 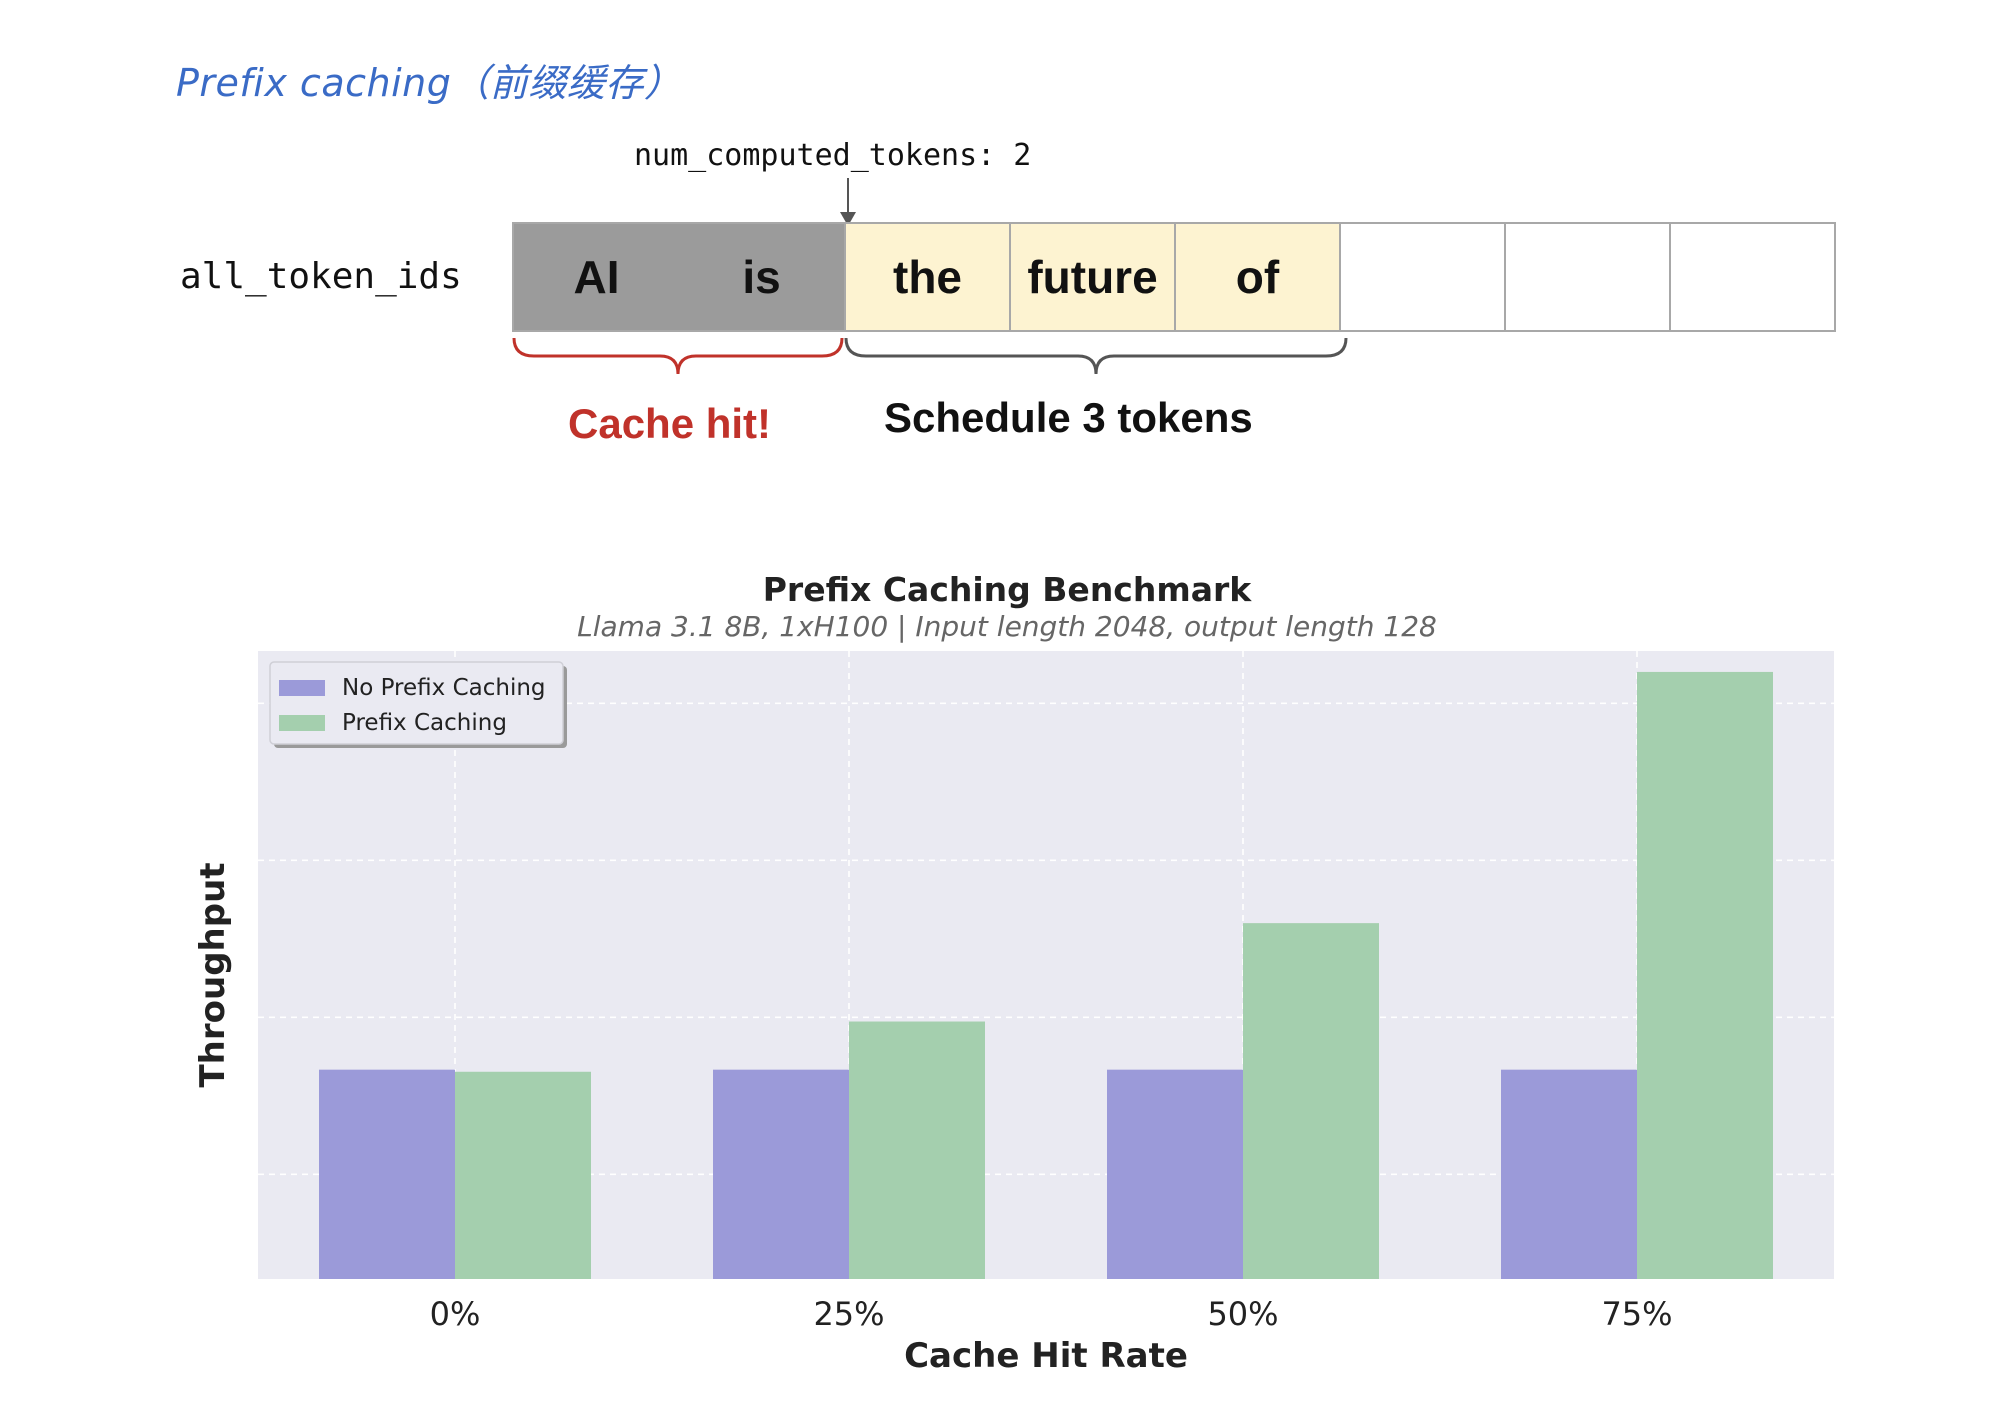 I want to click on legend-entry-label: Prefix Caching, so click(x=424, y=723).